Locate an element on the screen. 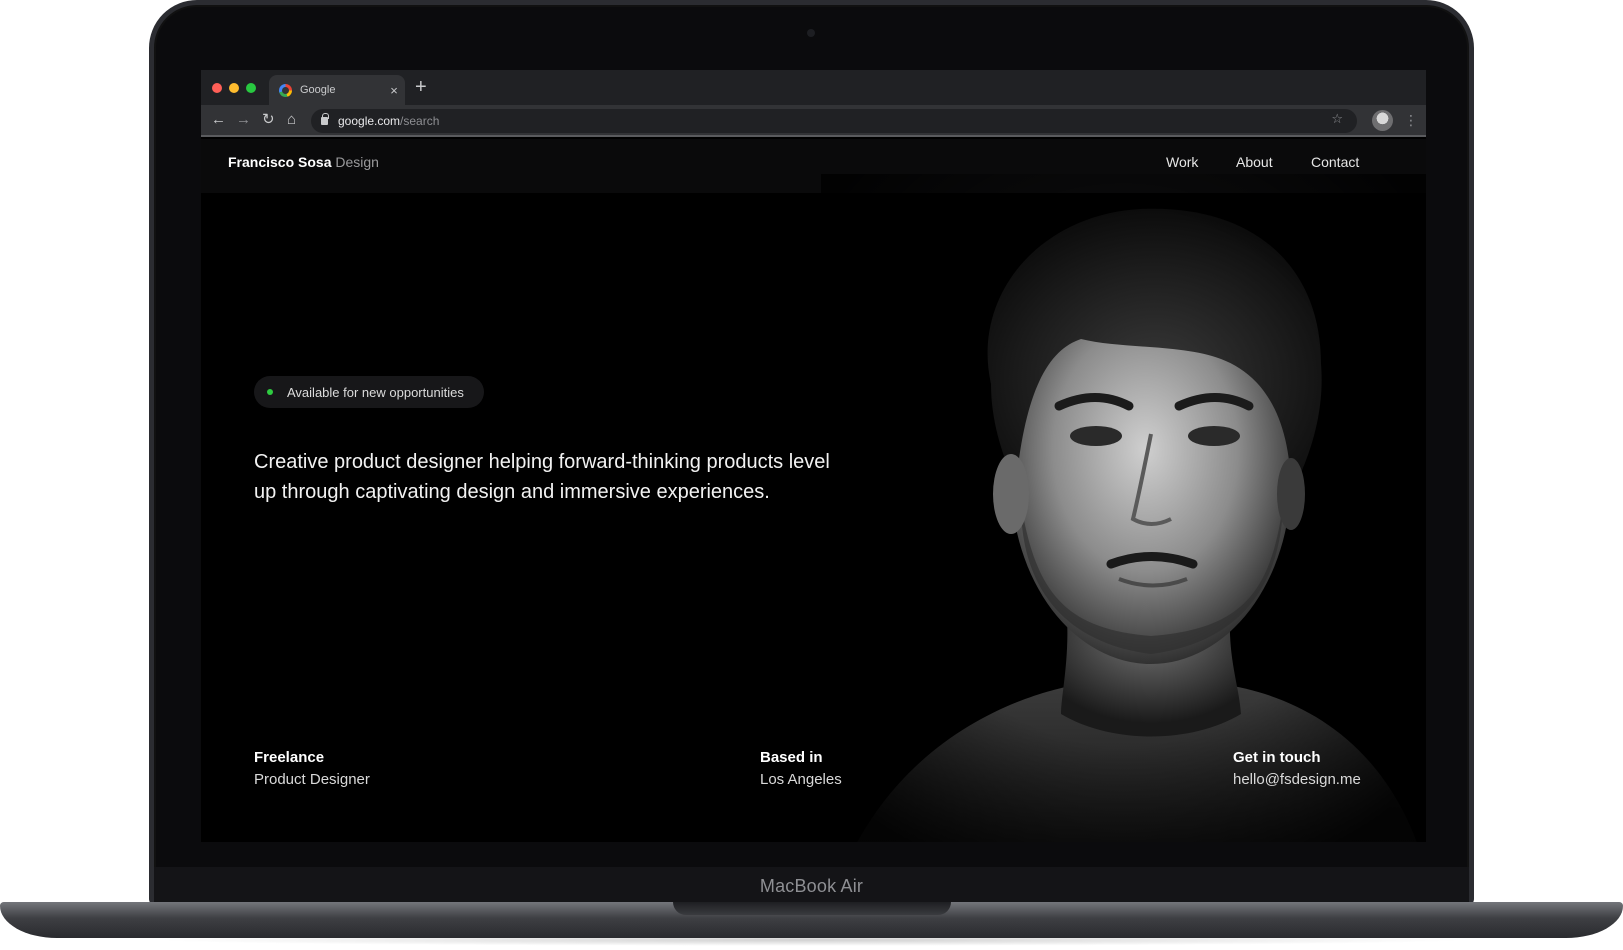 This screenshot has width=1623, height=950. google-favicon-icon is located at coordinates (285, 90).